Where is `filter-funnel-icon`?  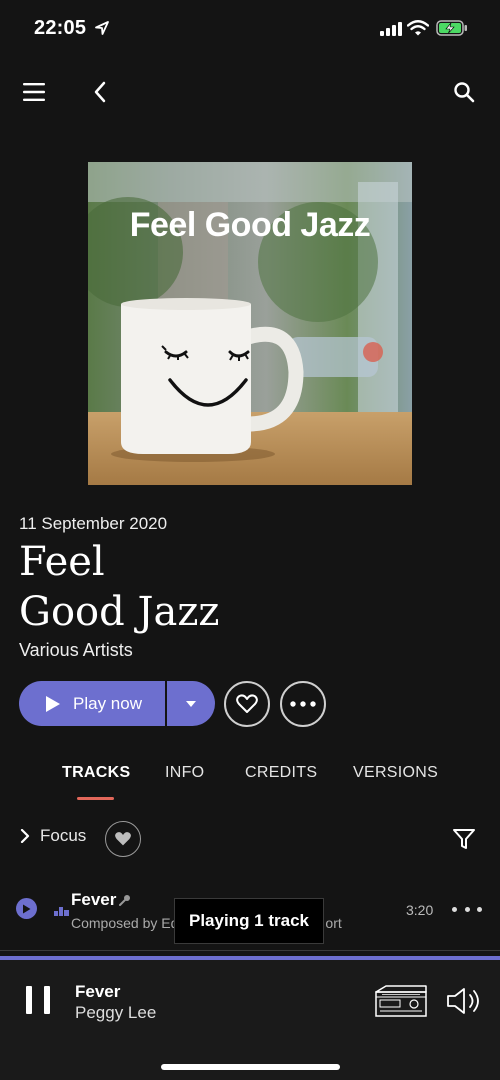 filter-funnel-icon is located at coordinates (464, 839).